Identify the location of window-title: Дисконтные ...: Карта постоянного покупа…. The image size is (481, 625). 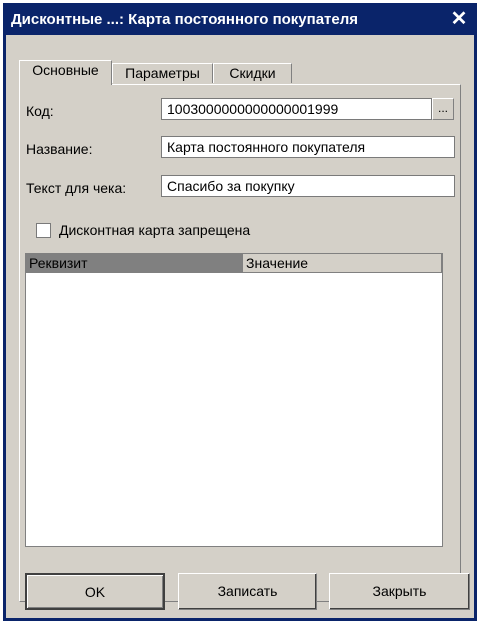
(185, 19).